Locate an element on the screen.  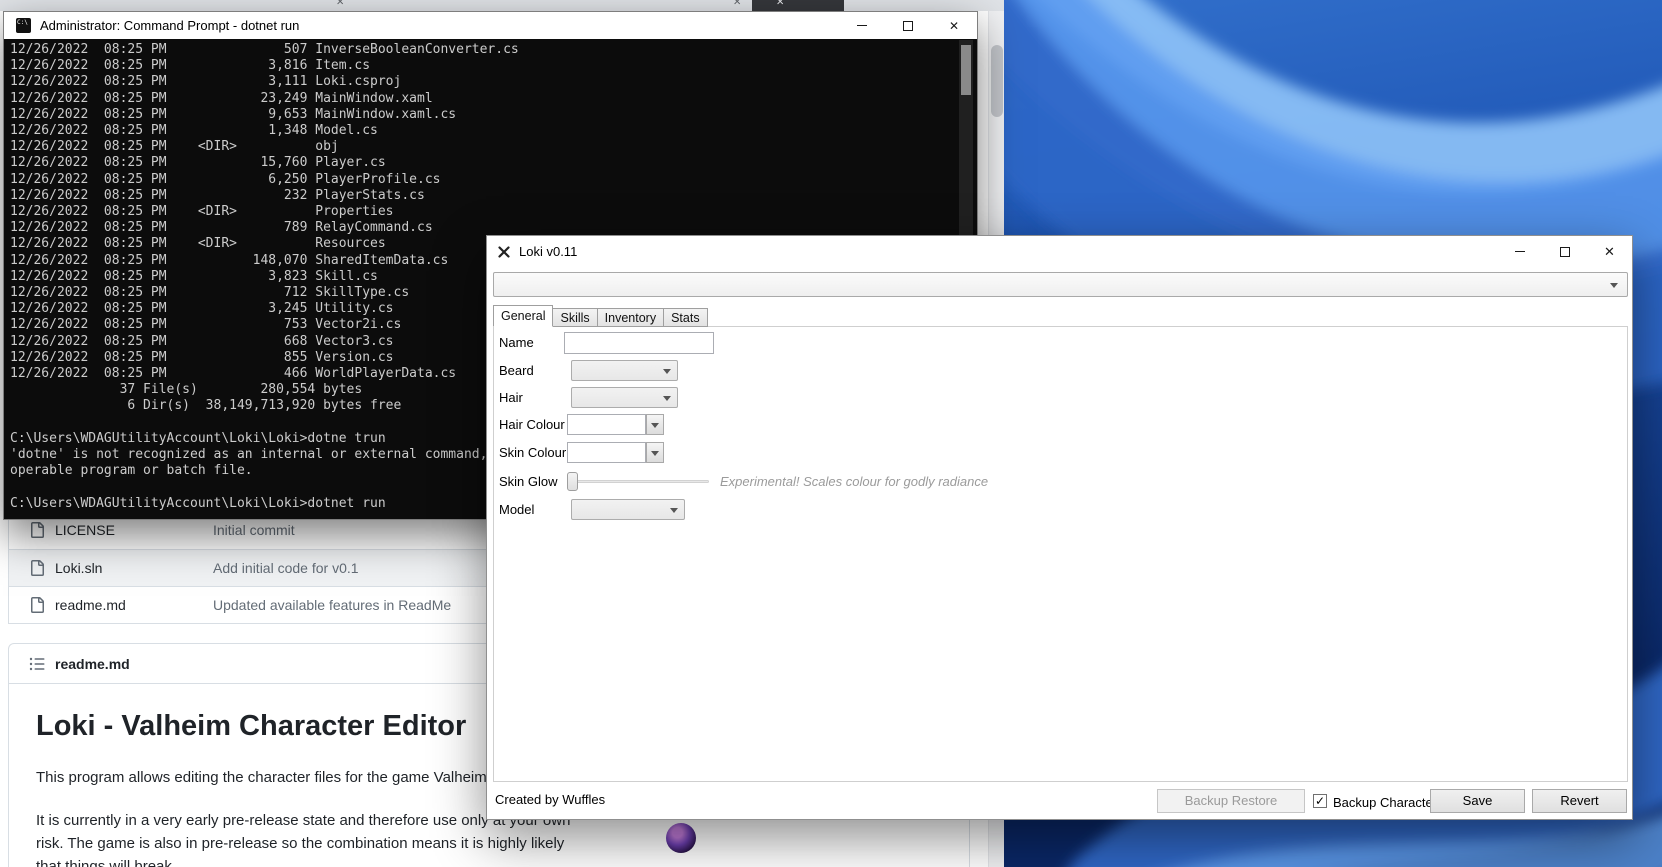
skin-glow-label: Skin Glow is located at coordinates (528, 481).